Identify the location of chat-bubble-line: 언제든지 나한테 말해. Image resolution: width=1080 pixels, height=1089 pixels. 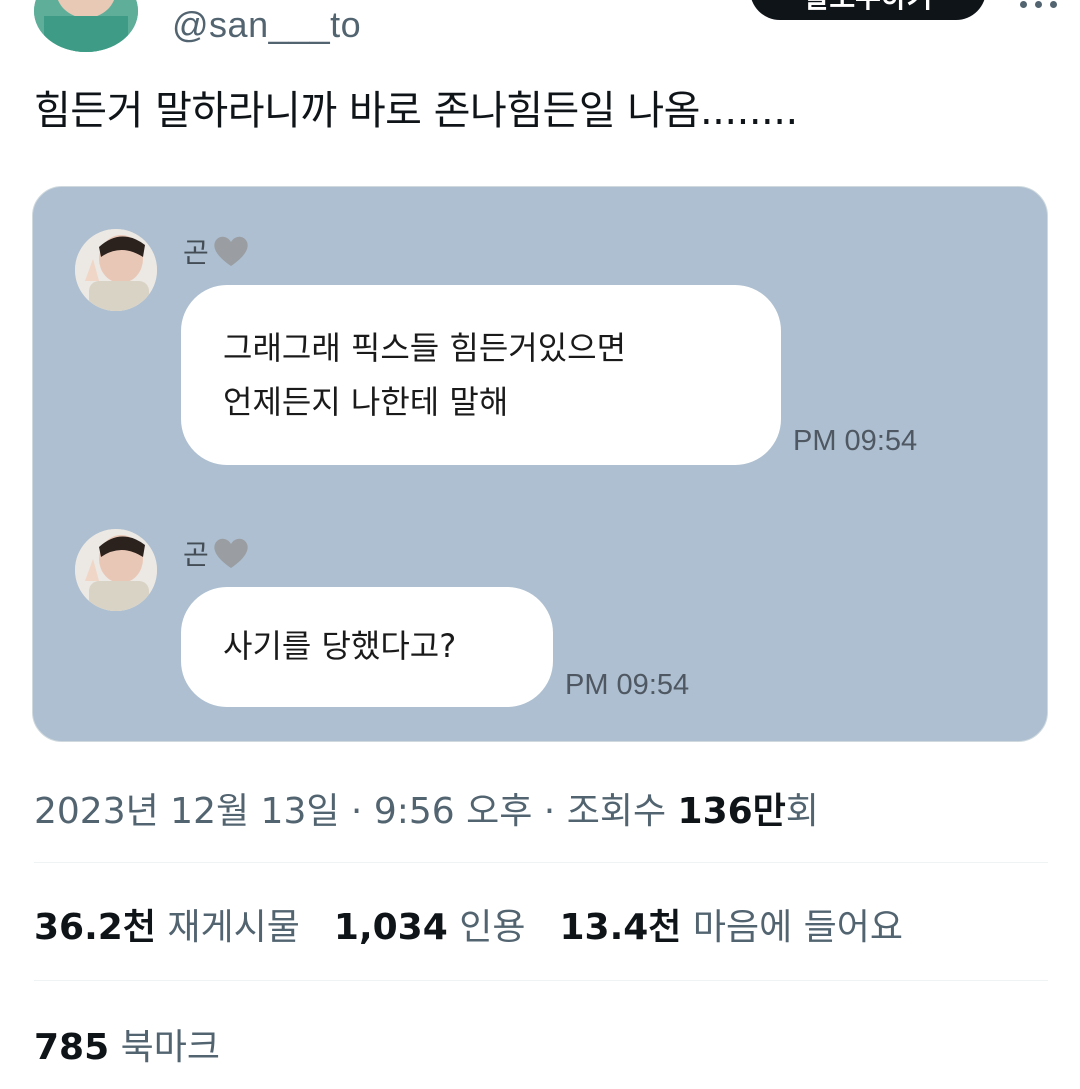
(366, 402).